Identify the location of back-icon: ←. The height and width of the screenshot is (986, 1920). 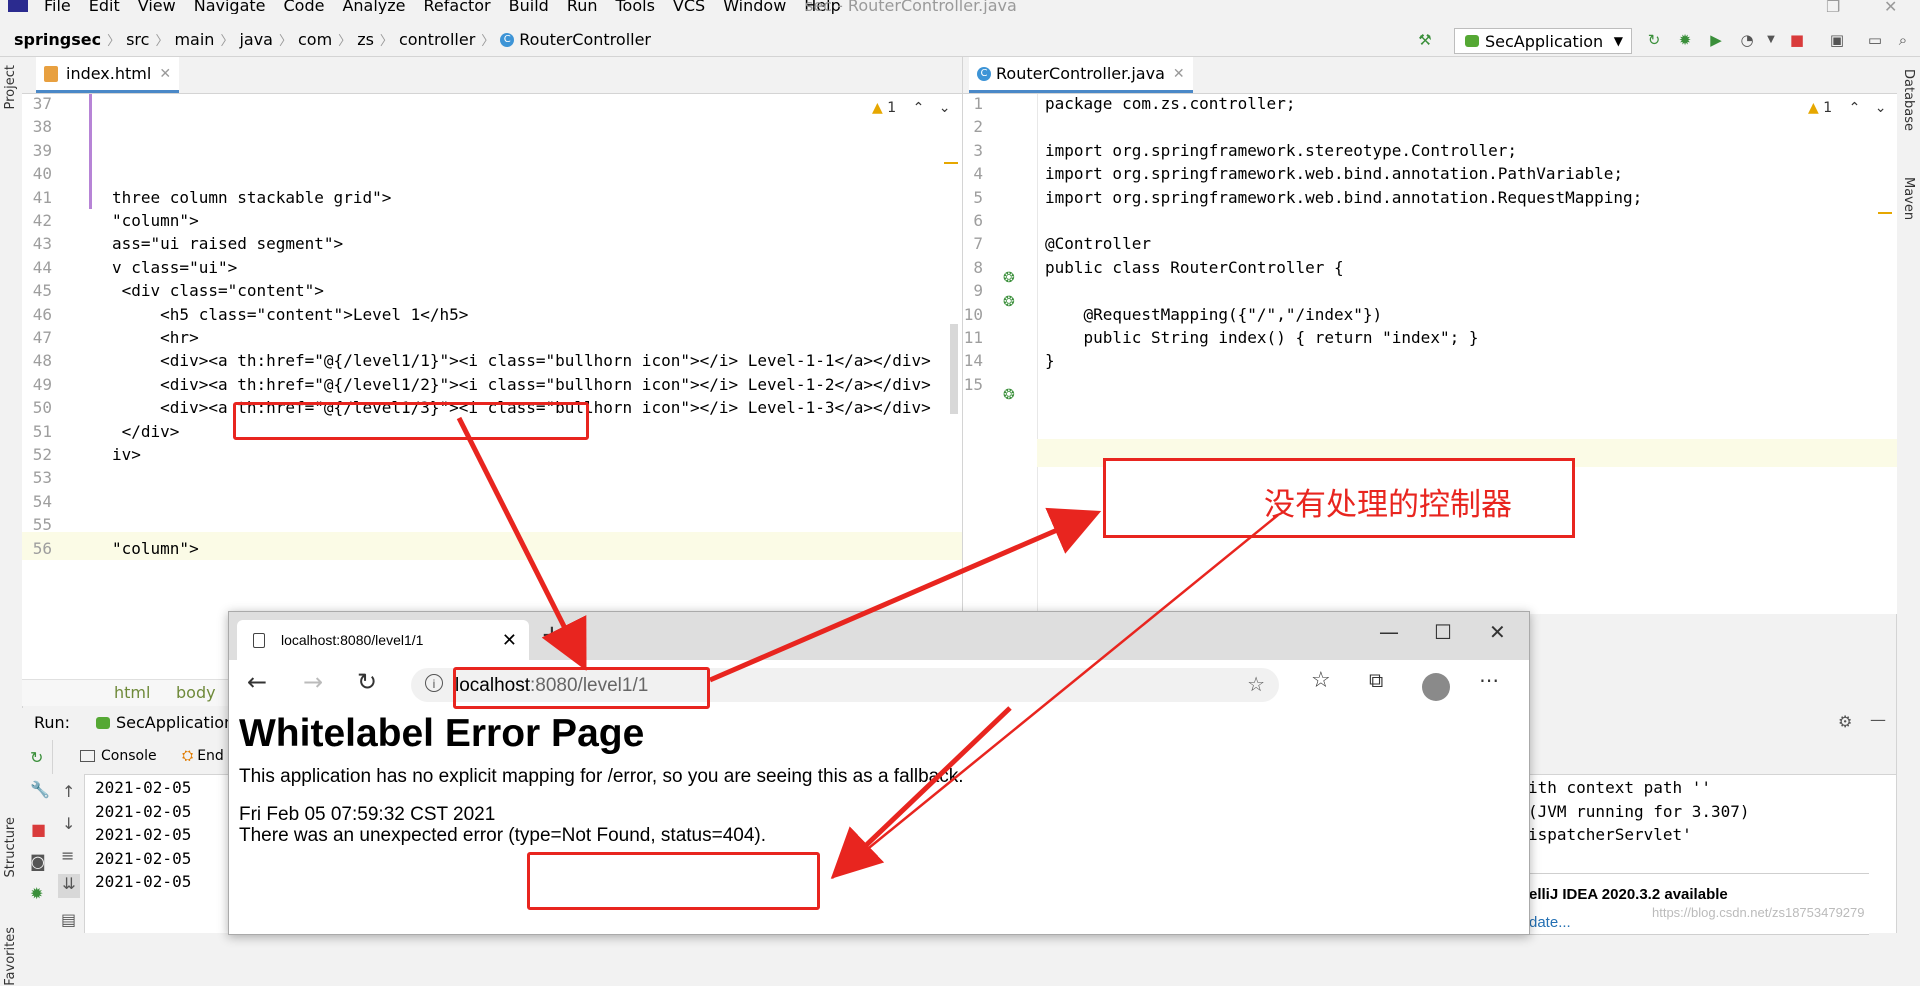
(257, 682).